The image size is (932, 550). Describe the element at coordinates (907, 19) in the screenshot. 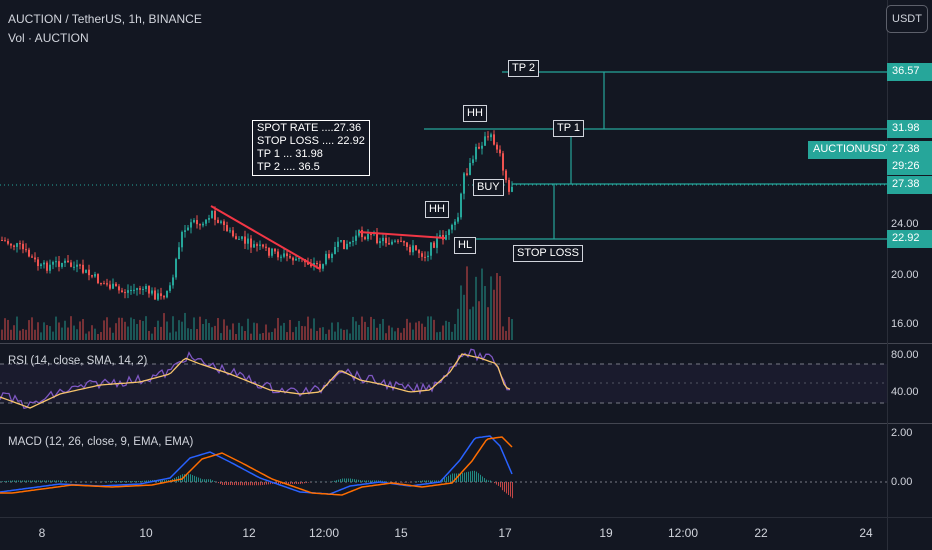

I see `currency-button: USDT` at that location.